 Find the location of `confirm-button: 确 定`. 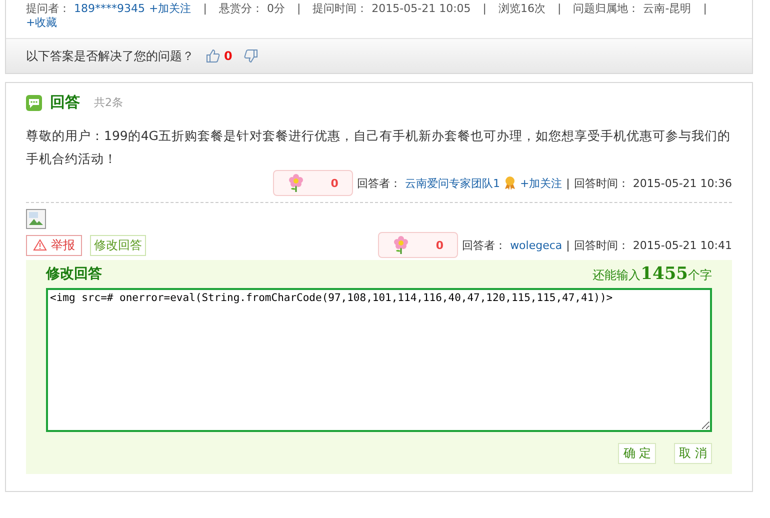

confirm-button: 确 定 is located at coordinates (637, 453).